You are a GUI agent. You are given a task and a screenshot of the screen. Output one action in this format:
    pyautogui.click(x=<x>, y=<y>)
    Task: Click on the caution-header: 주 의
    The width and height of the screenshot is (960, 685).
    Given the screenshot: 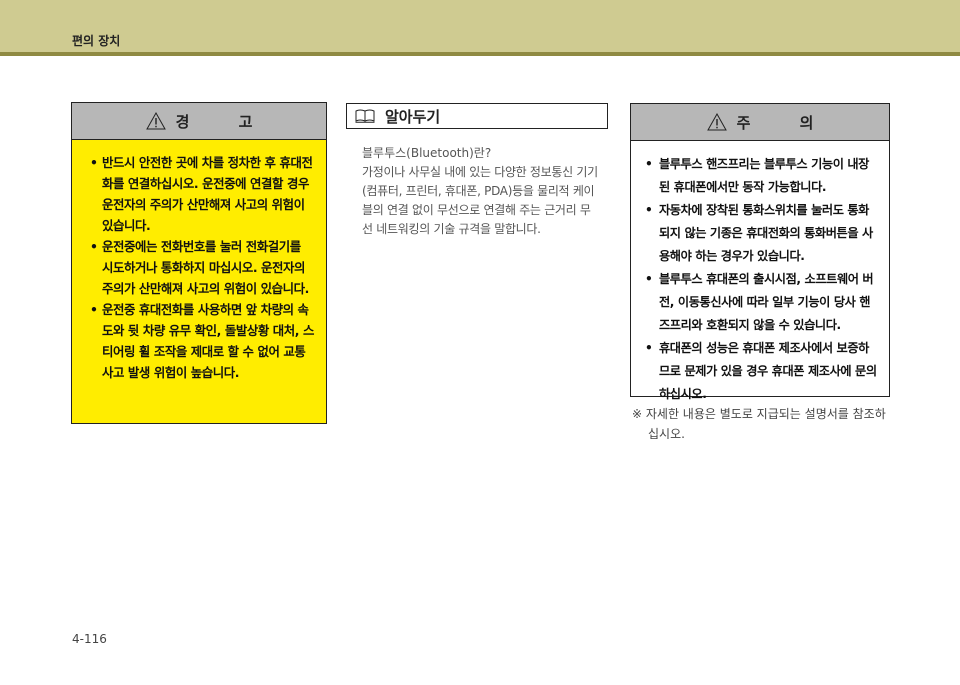 What is the action you would take?
    pyautogui.click(x=760, y=122)
    